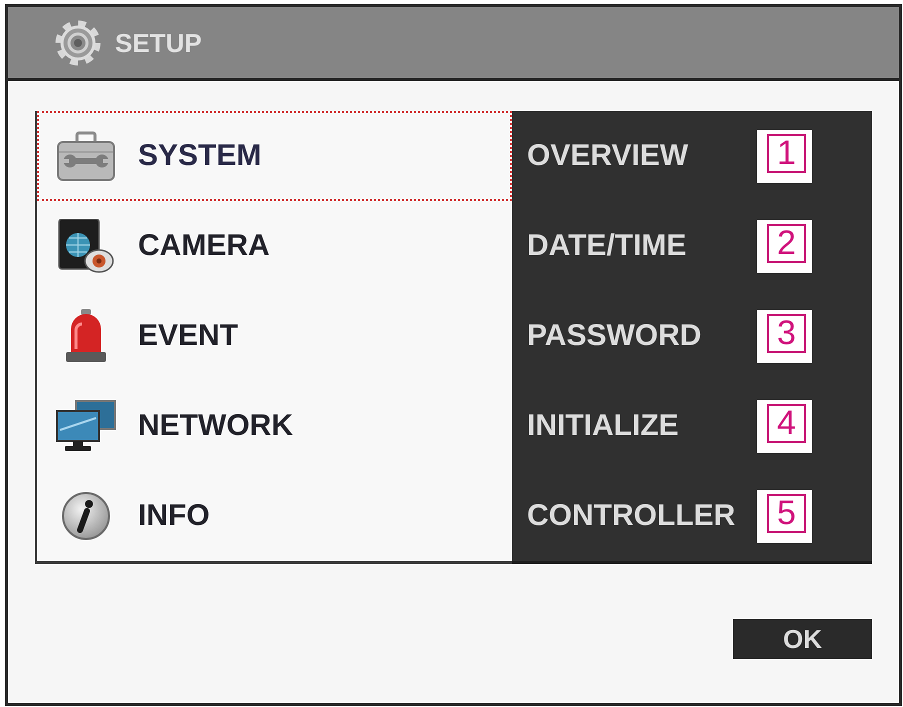  Describe the element at coordinates (274, 246) in the screenshot. I see `menu-item: CAMERA` at that location.